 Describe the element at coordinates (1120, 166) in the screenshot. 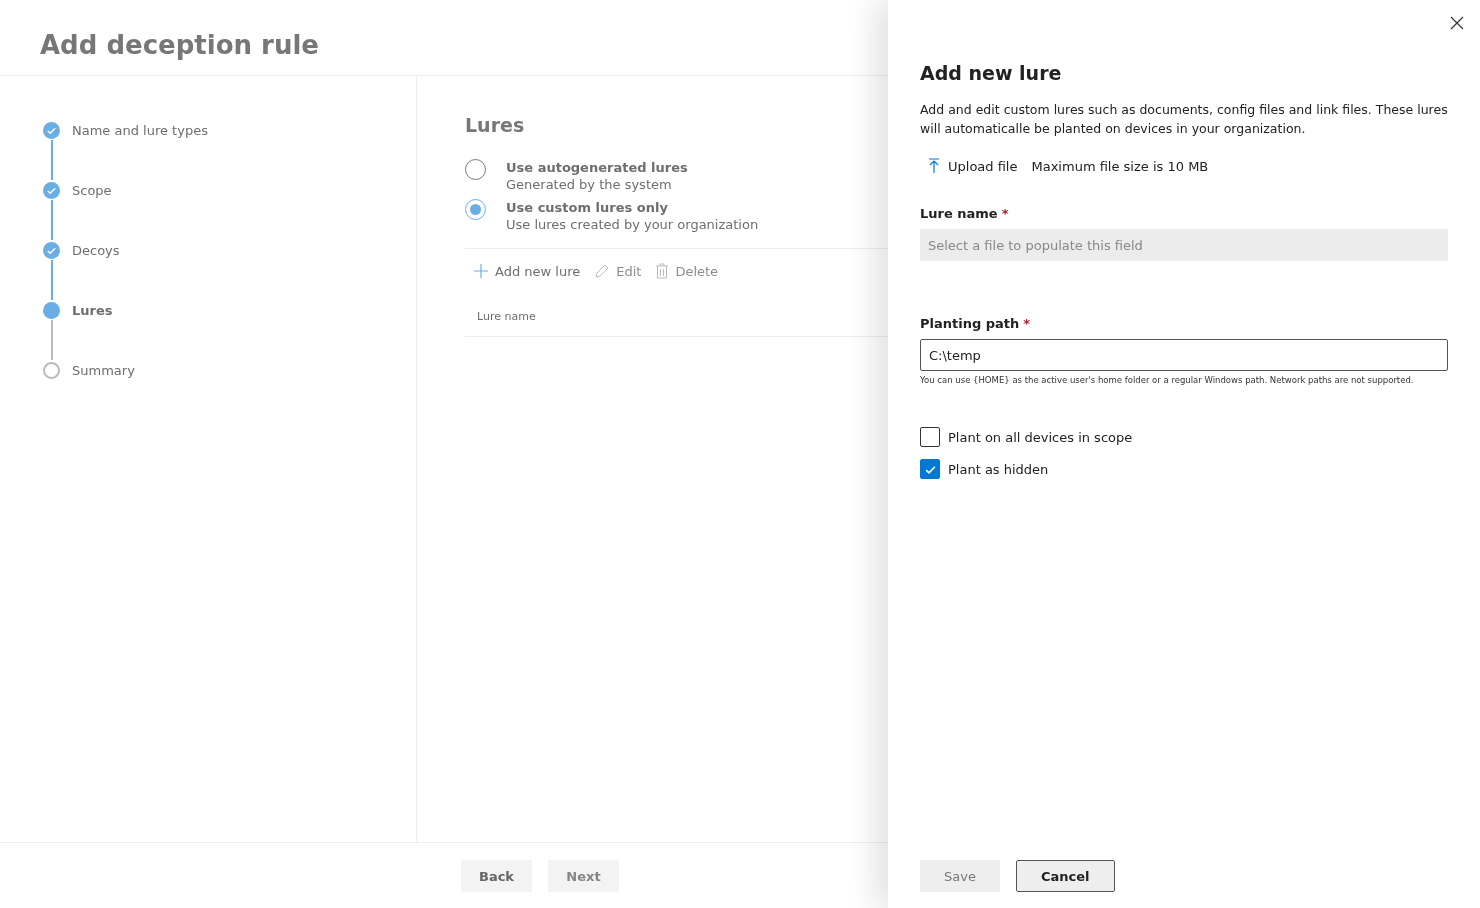

I see `upload-note: Maximum file size is 10 MB` at that location.